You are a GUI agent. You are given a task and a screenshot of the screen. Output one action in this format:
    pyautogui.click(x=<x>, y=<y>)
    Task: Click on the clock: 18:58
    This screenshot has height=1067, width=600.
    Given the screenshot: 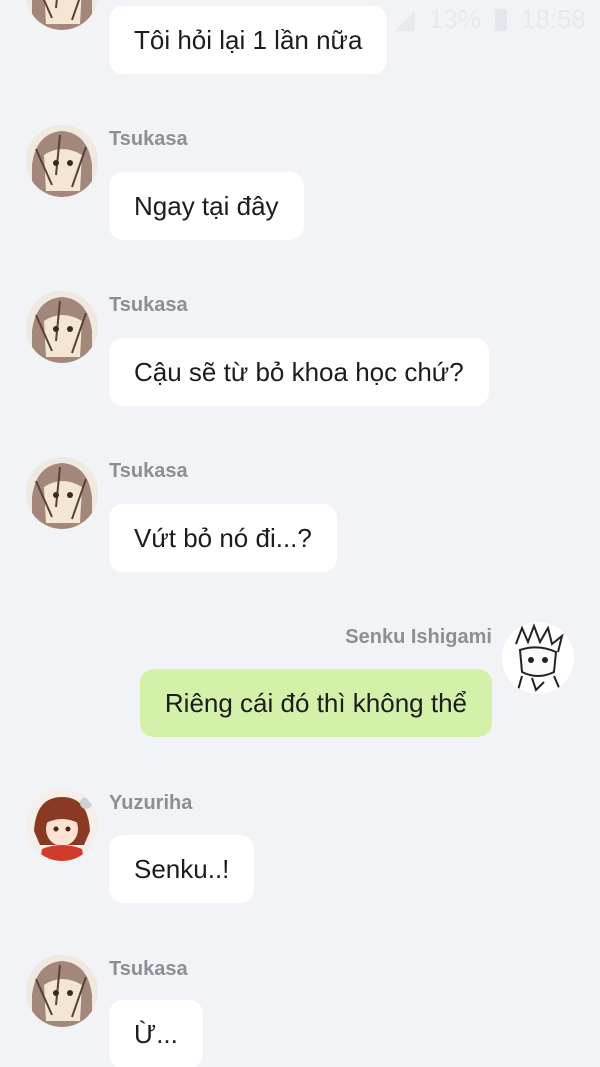 What is the action you would take?
    pyautogui.click(x=553, y=19)
    